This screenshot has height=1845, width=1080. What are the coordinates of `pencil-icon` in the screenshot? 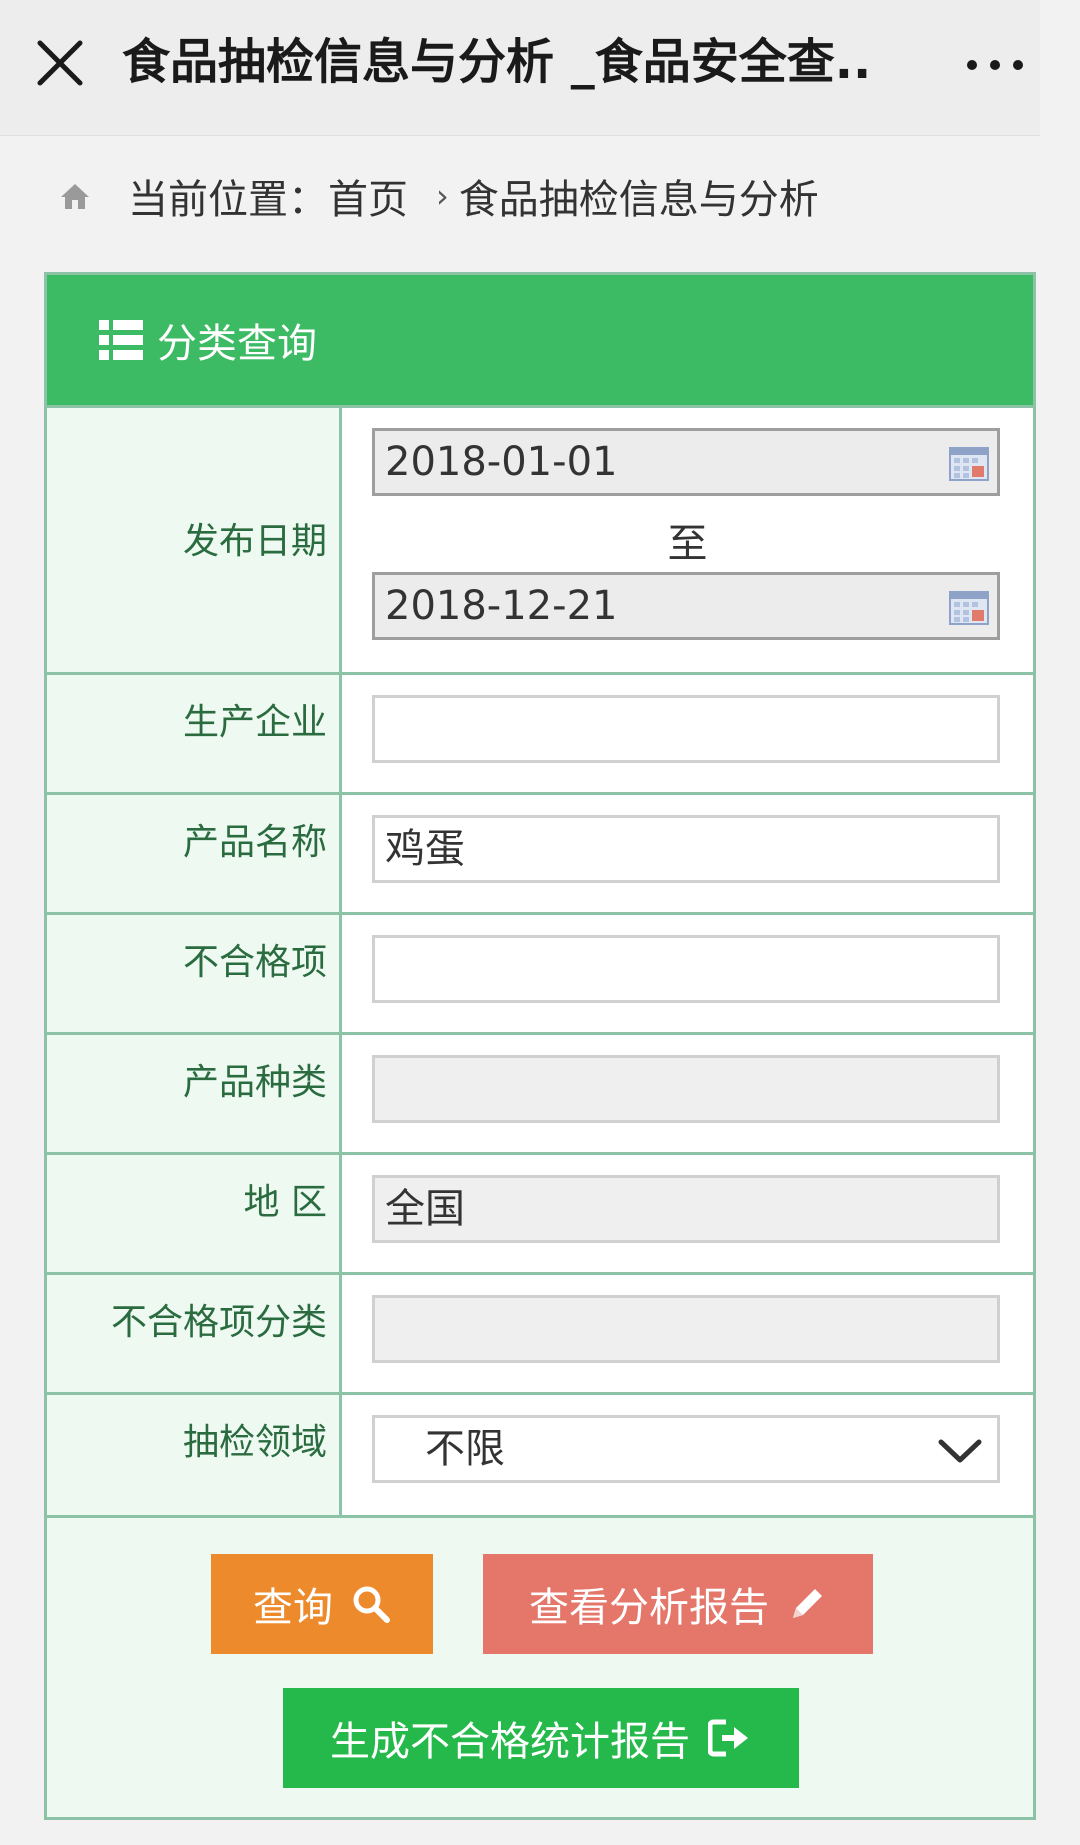 It's located at (807, 1603).